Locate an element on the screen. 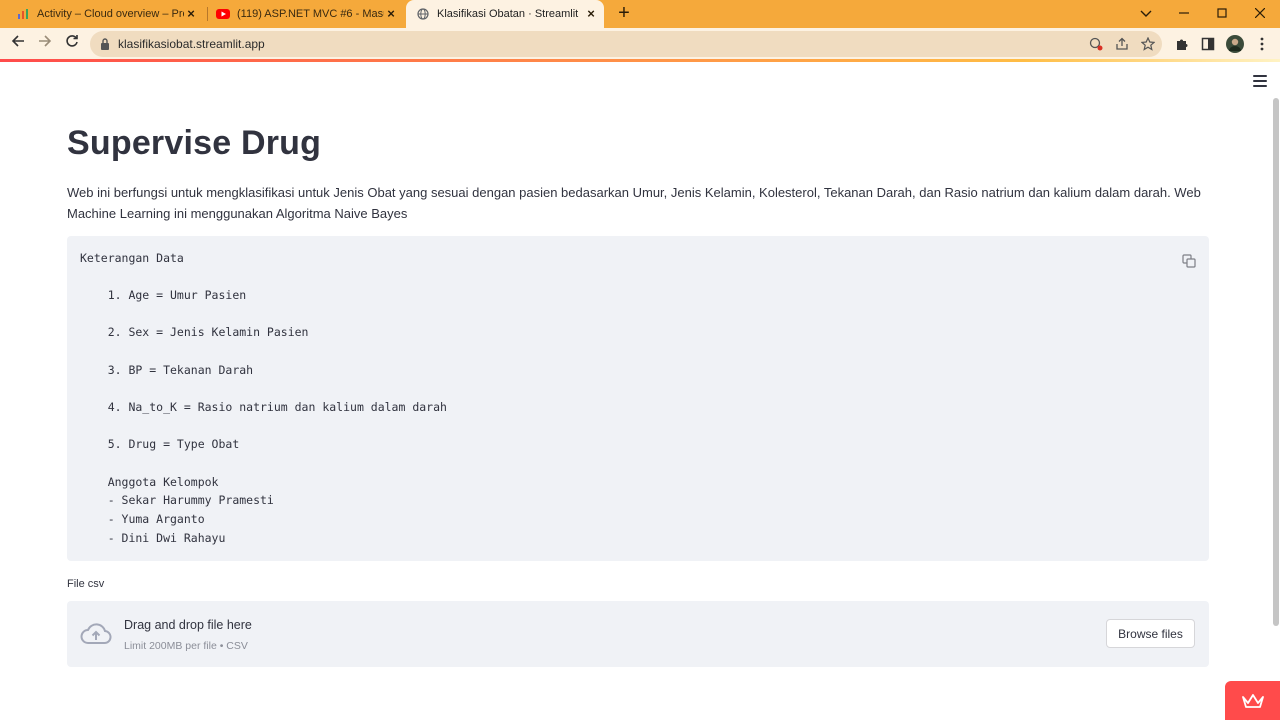 The height and width of the screenshot is (720, 1280). globe-icon is located at coordinates (423, 14).